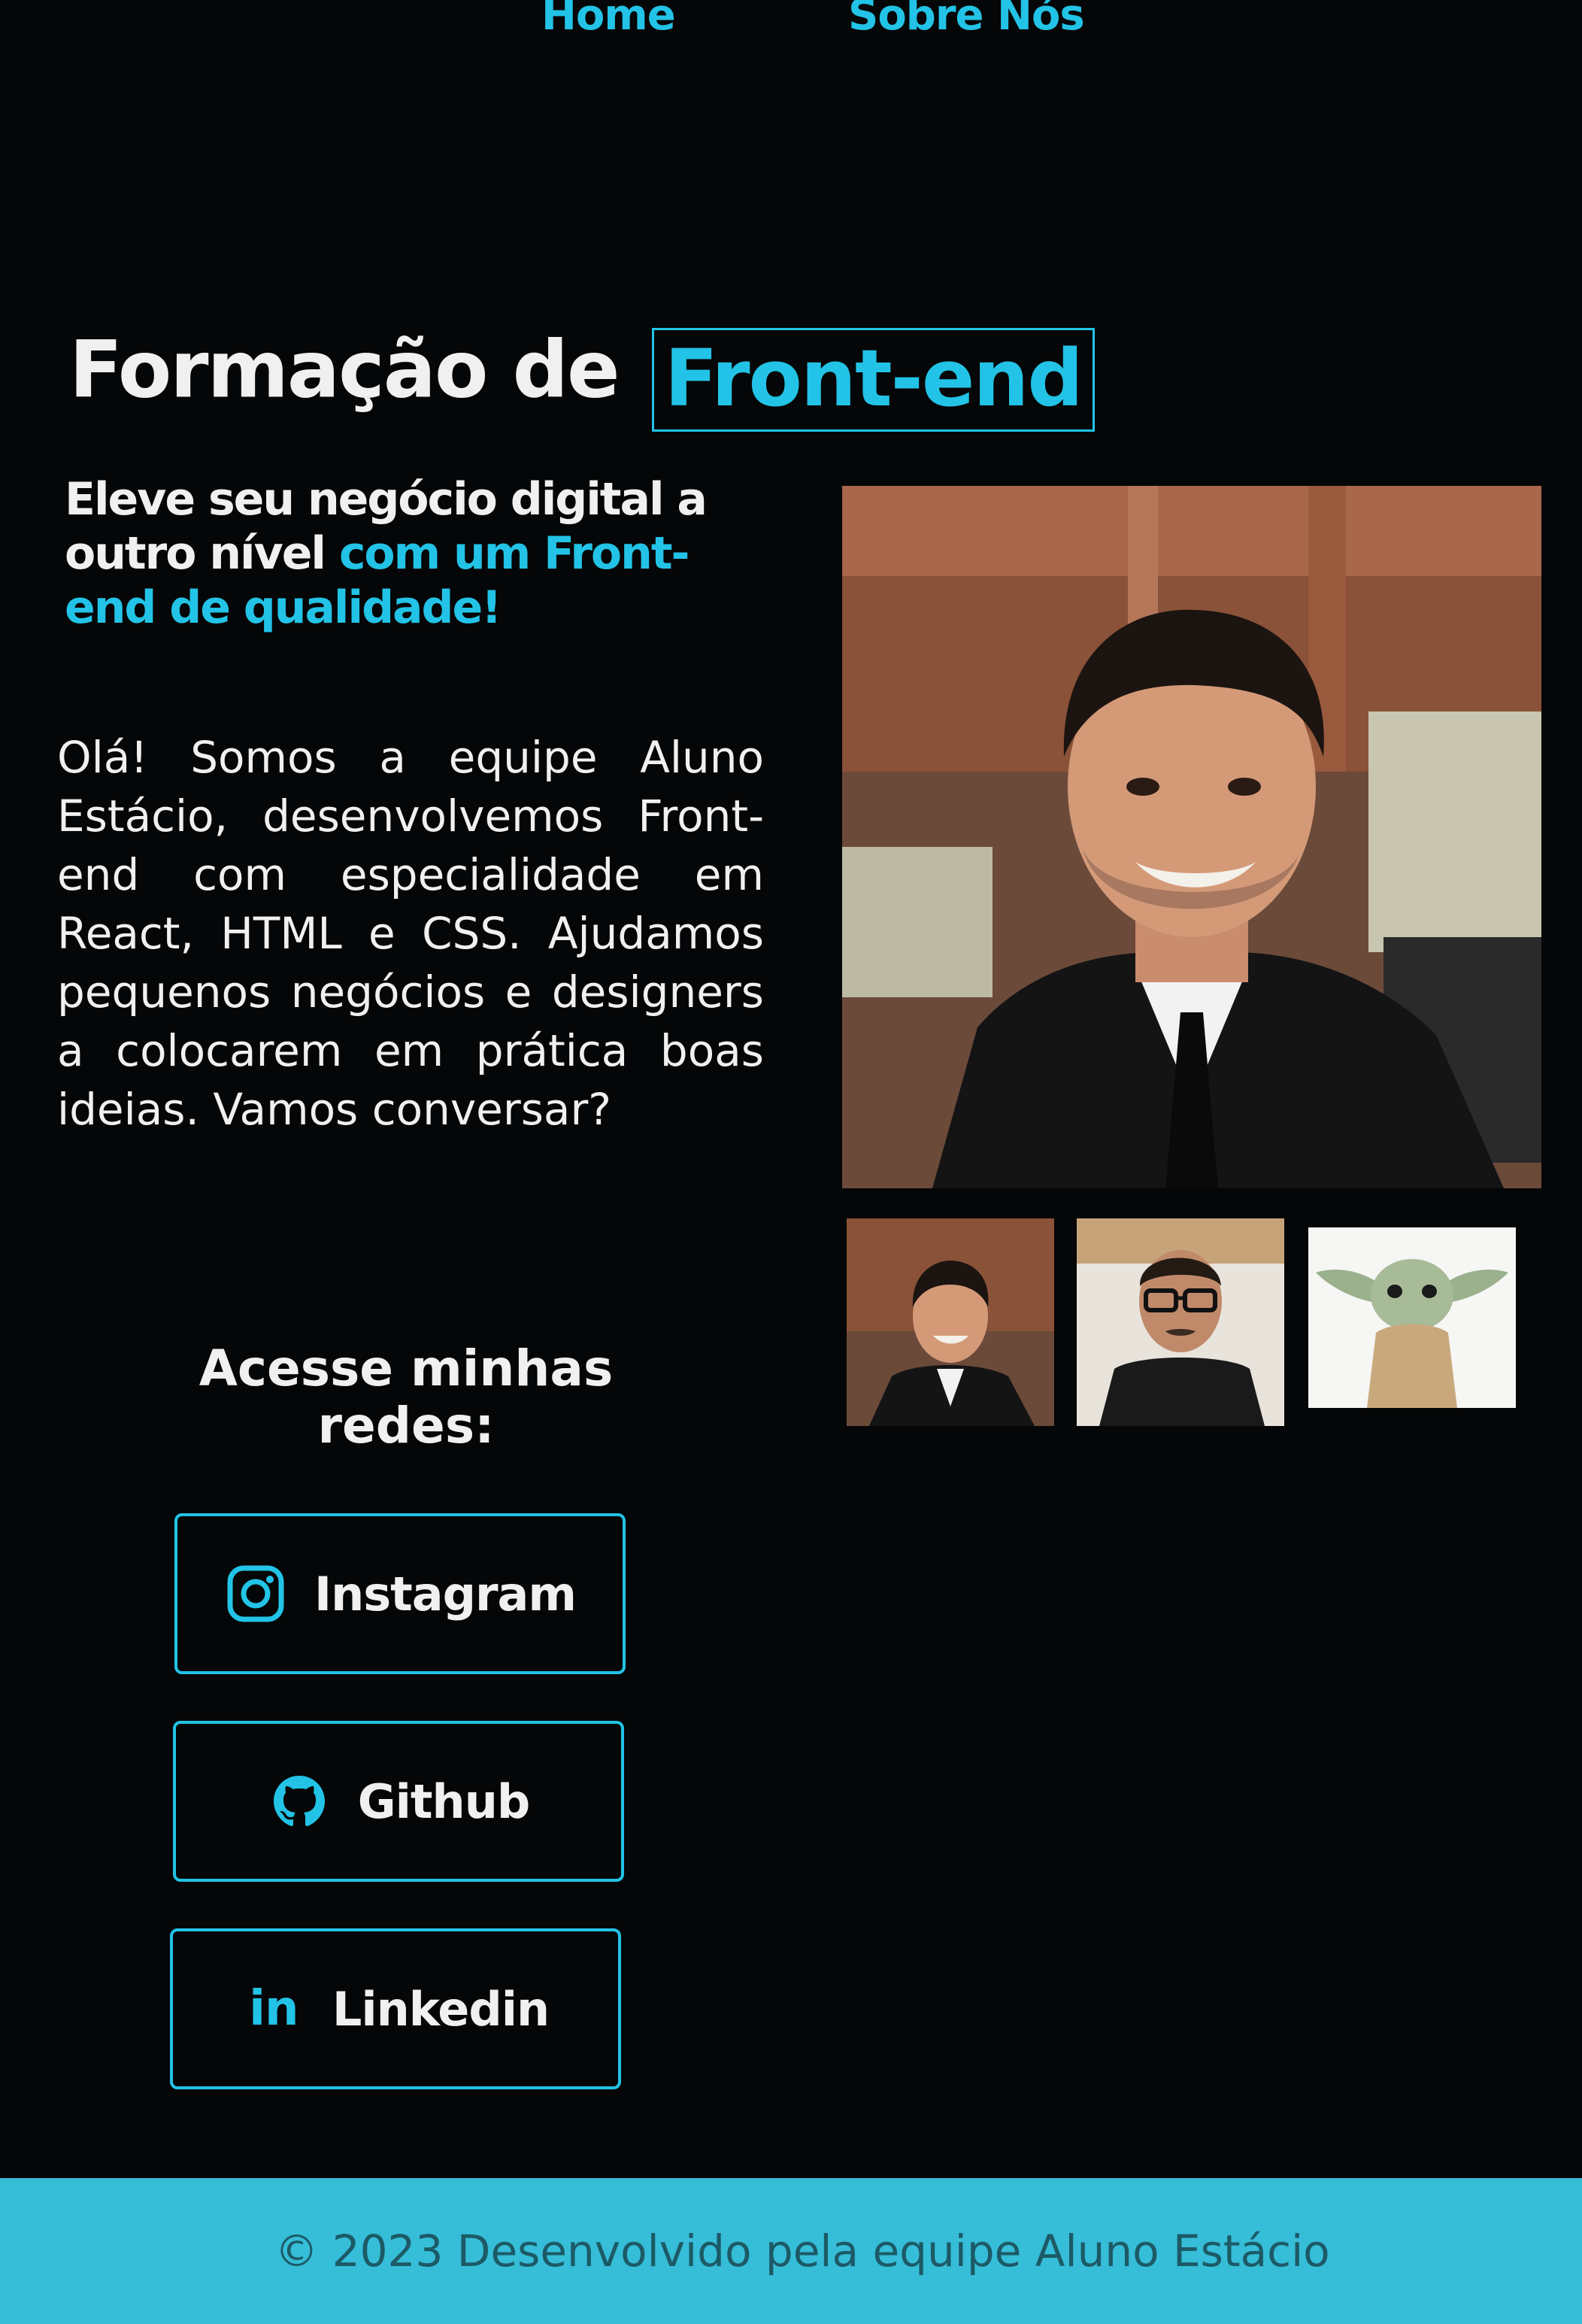  What do you see at coordinates (274, 2009) in the screenshot?
I see `linkedin-icon: in` at bounding box center [274, 2009].